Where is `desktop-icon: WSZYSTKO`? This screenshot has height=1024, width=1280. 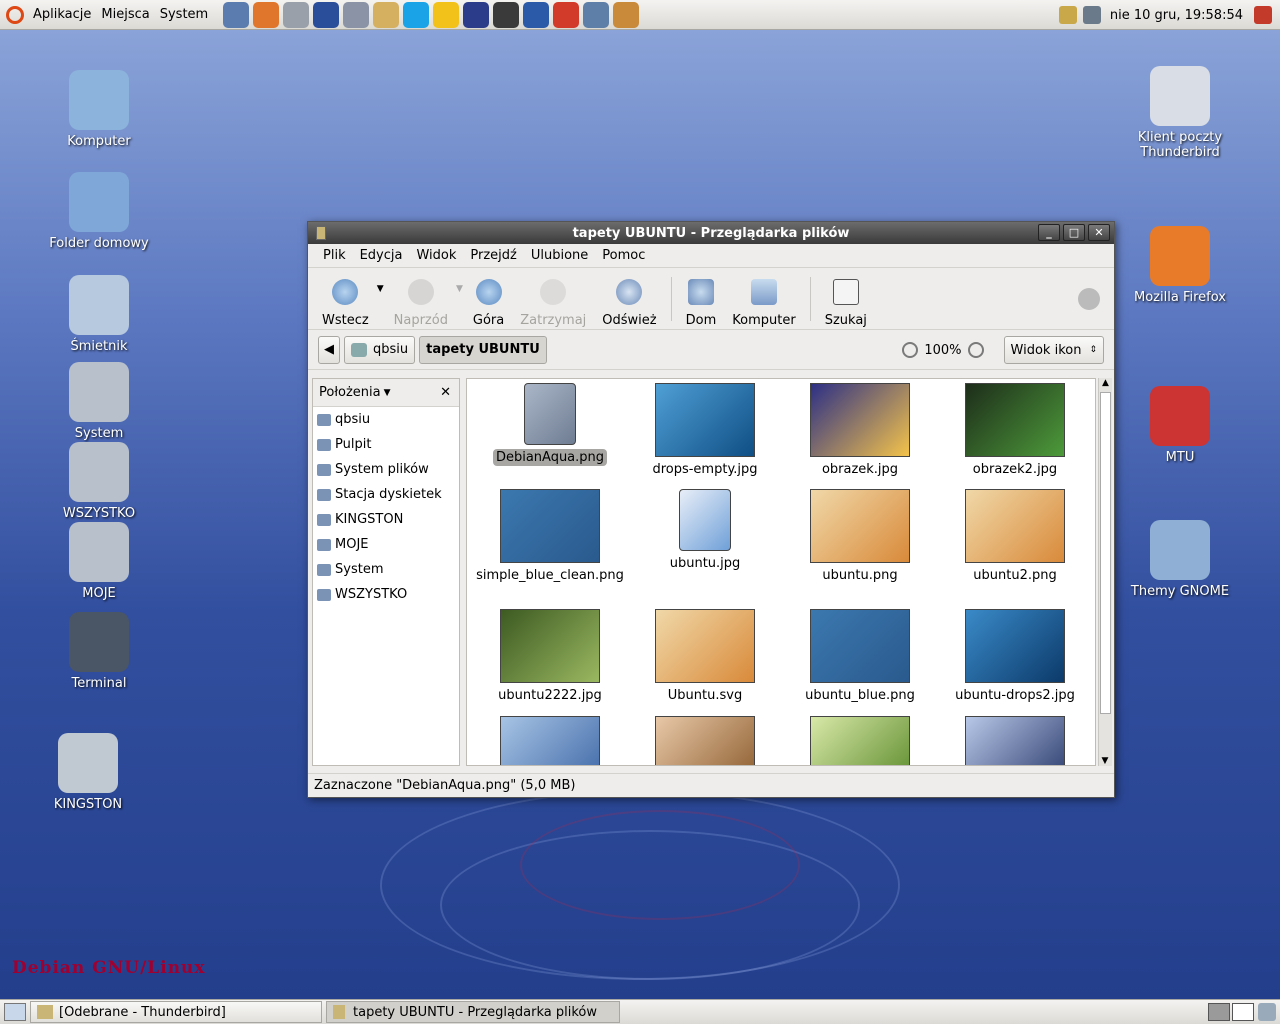 desktop-icon: WSZYSTKO is located at coordinates (99, 481).